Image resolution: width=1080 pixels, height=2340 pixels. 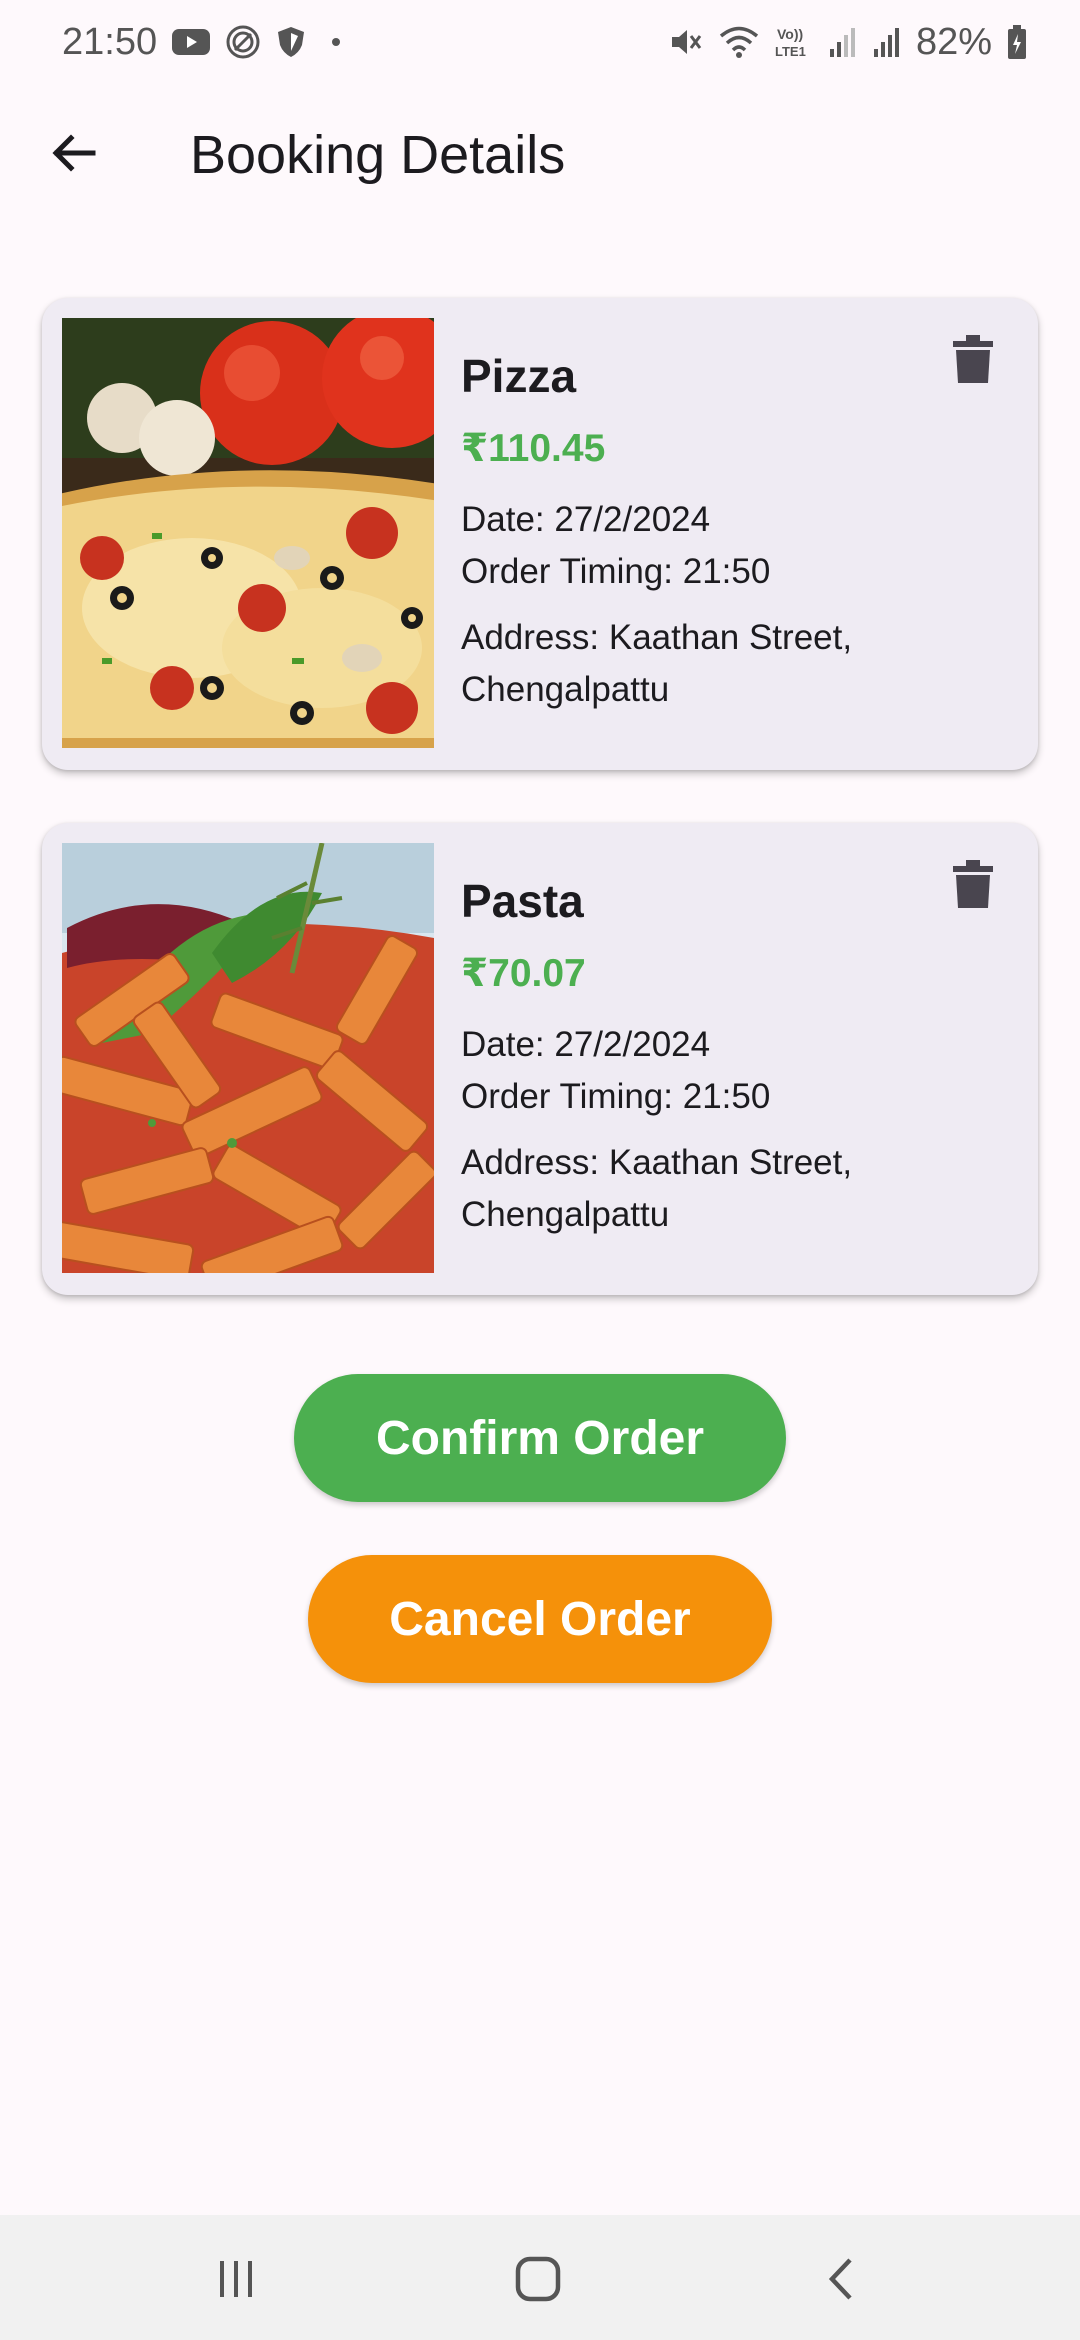 I want to click on back-icon, so click(x=842, y=2281).